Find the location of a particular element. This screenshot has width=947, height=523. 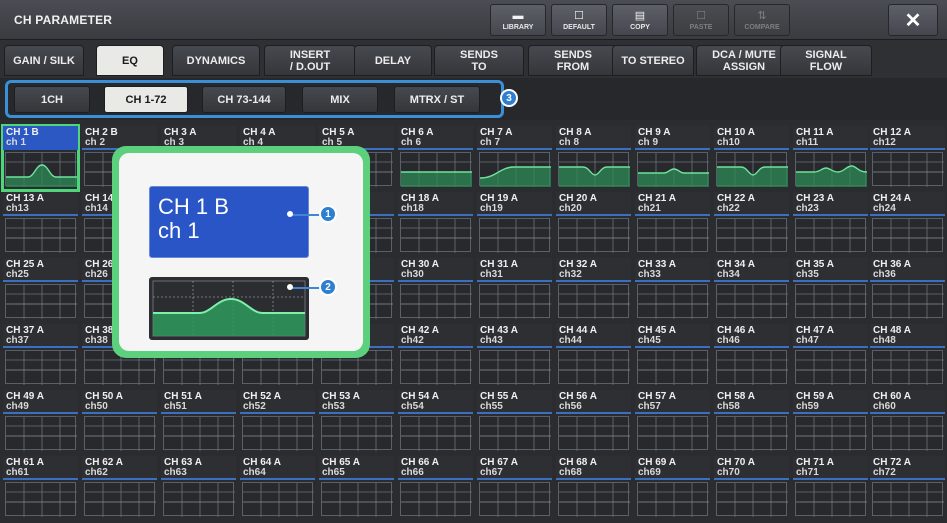

channel-cell: CH 32 Ach32 is located at coordinates (593, 290).